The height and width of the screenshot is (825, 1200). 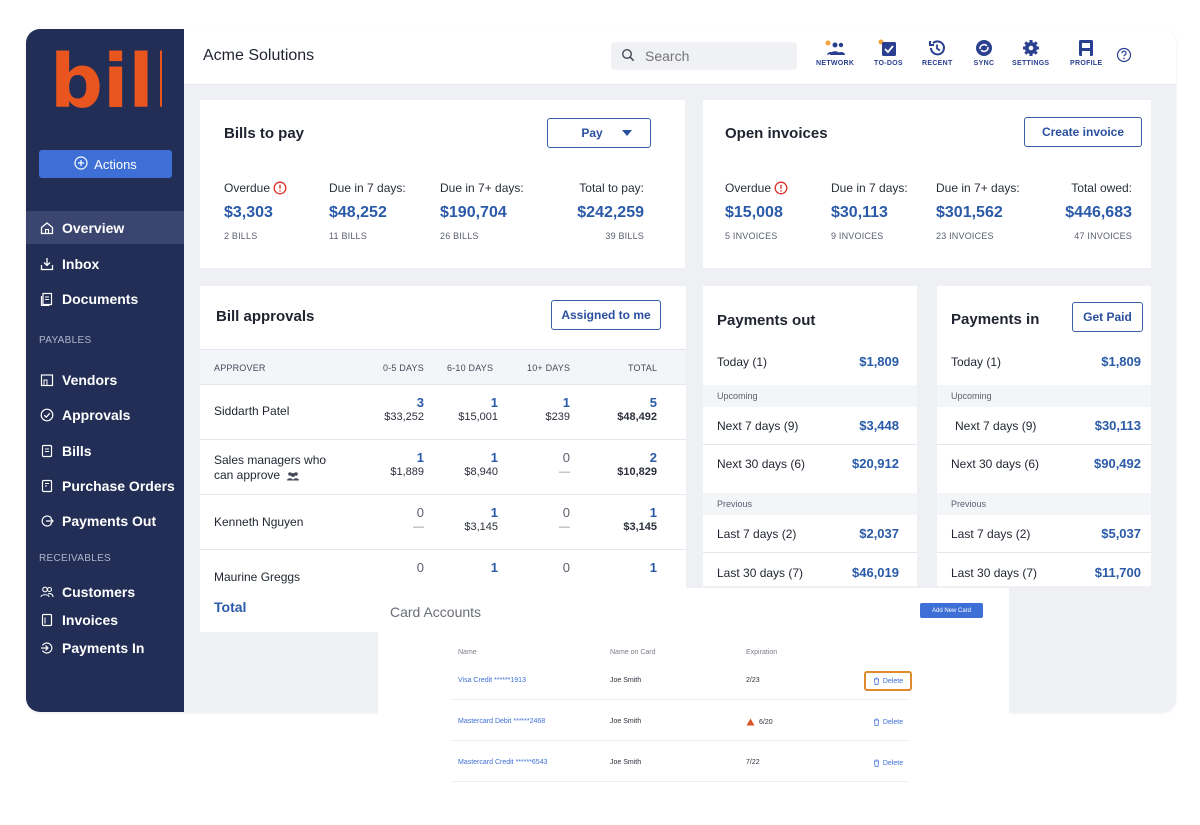 I want to click on nav-purchase-orders: Purchase Orders, so click(x=105, y=485).